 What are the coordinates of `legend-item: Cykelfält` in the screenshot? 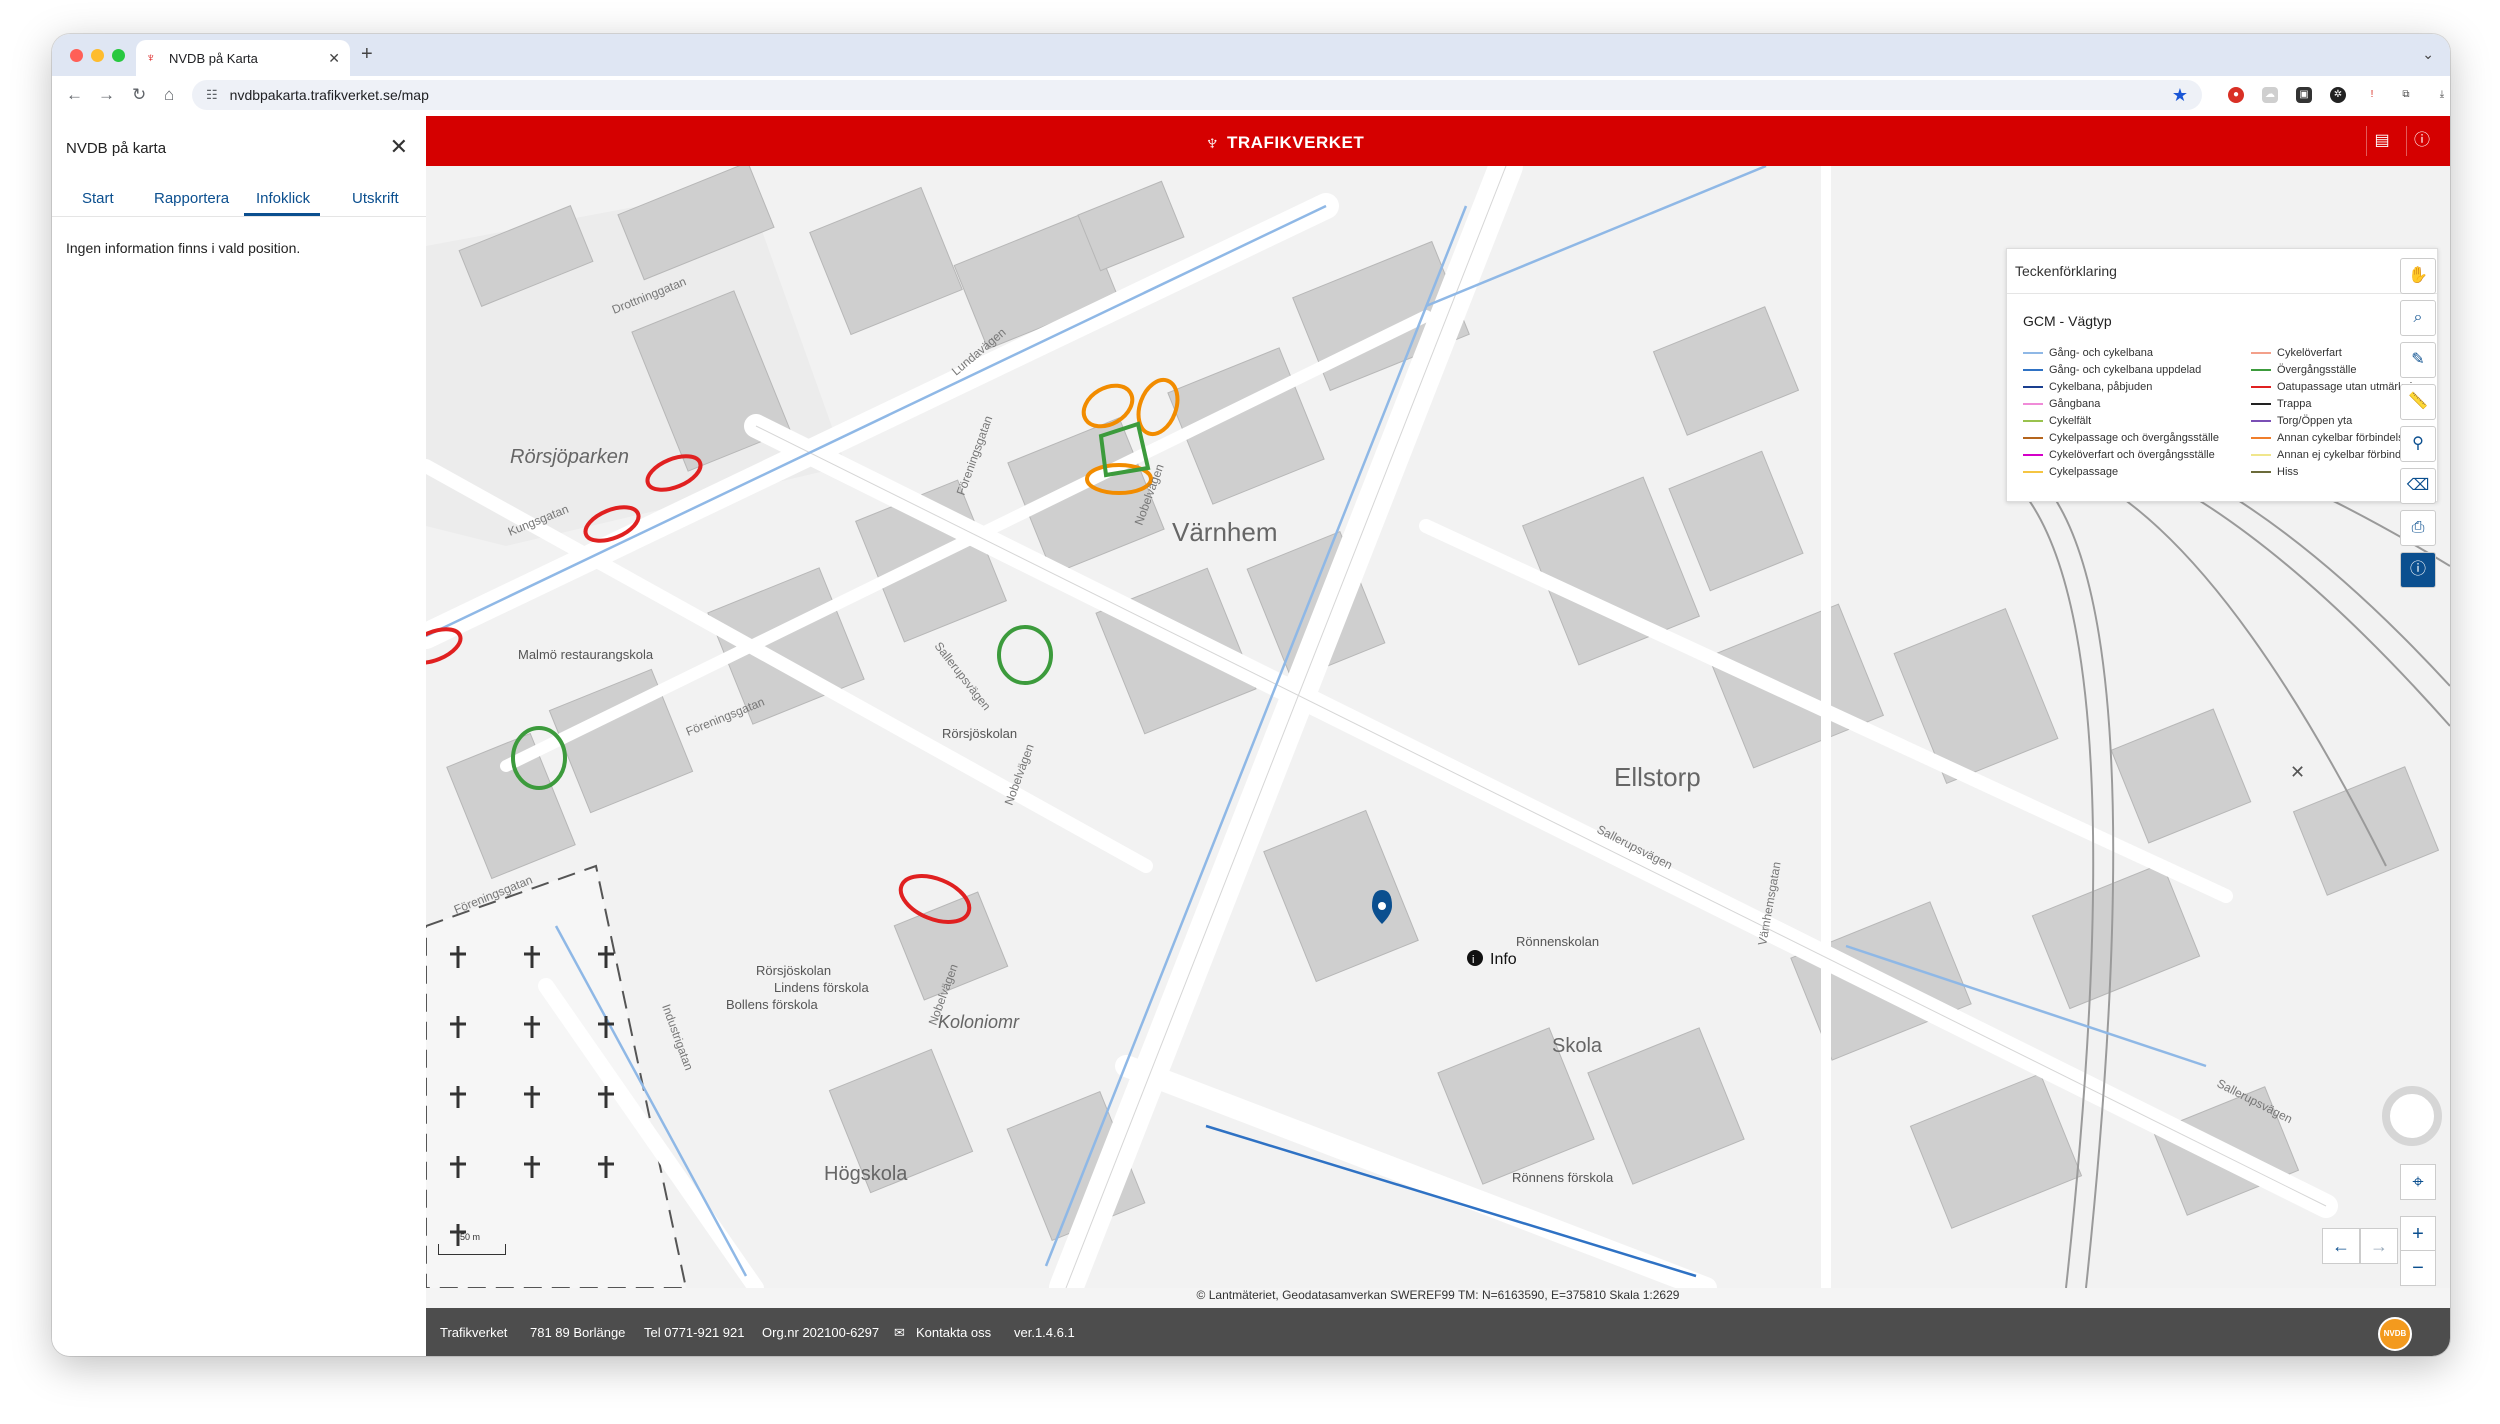 It's located at (2057, 421).